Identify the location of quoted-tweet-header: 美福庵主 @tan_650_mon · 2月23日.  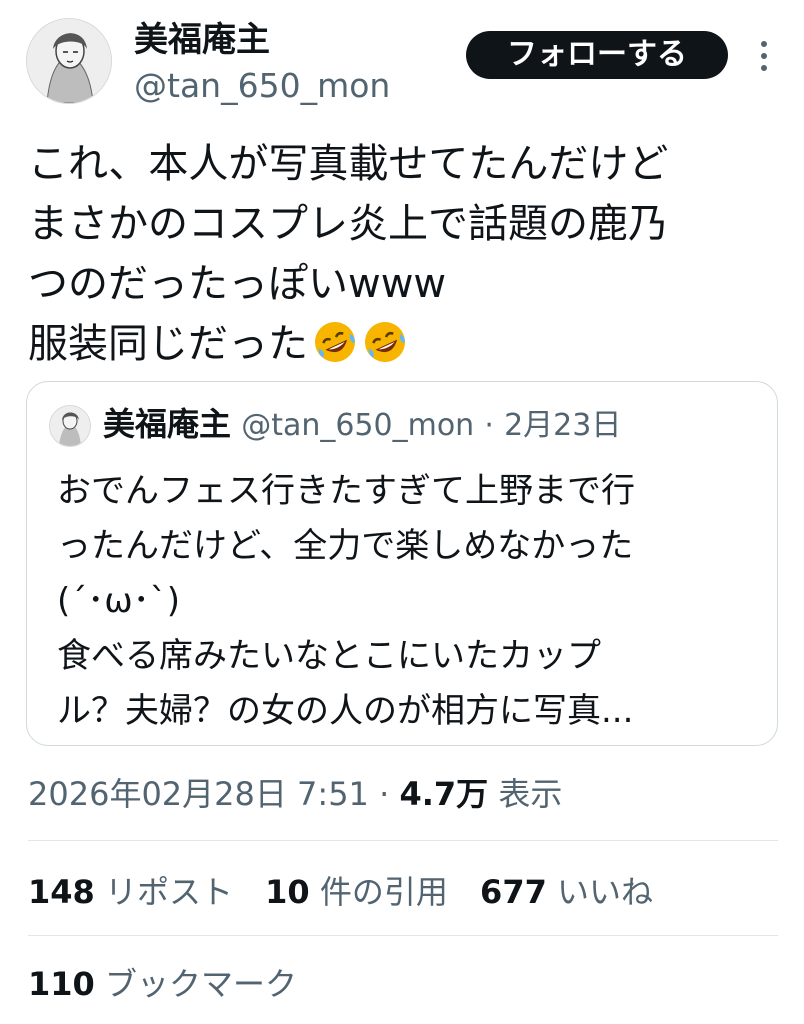
(362, 425).